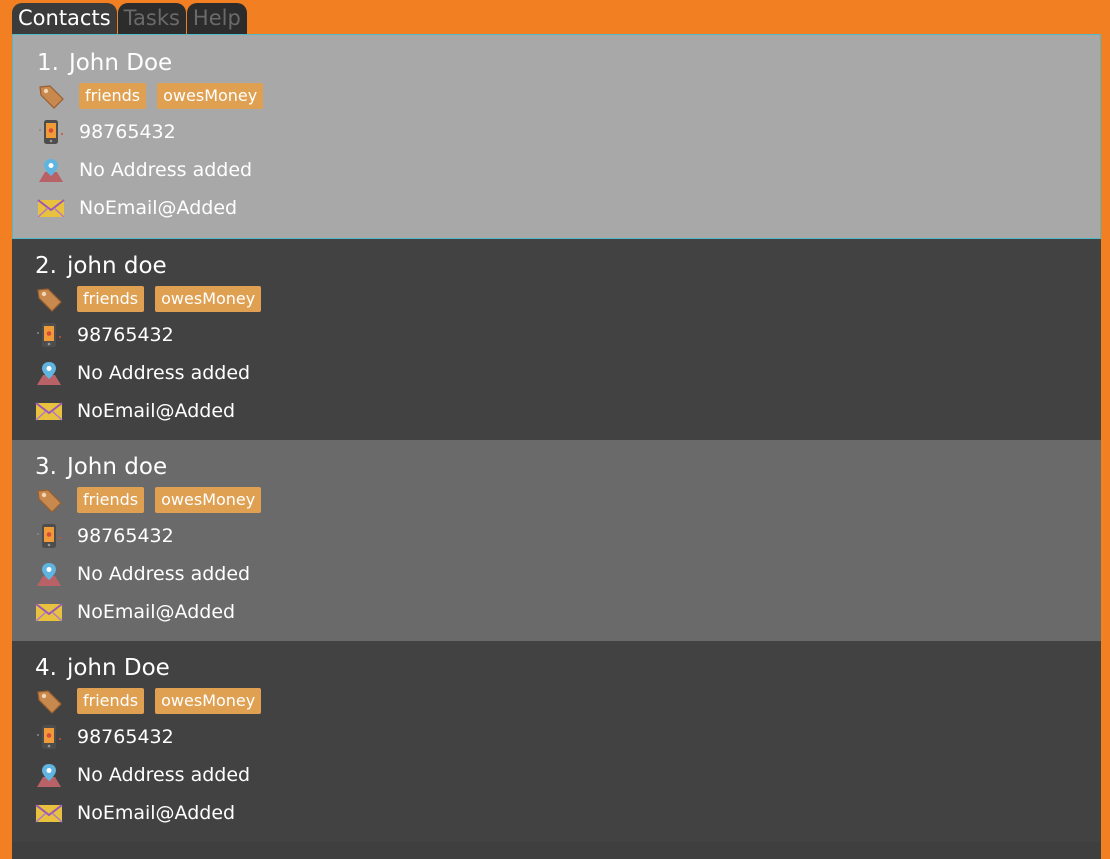  I want to click on contact-name: John Doe, so click(120, 63).